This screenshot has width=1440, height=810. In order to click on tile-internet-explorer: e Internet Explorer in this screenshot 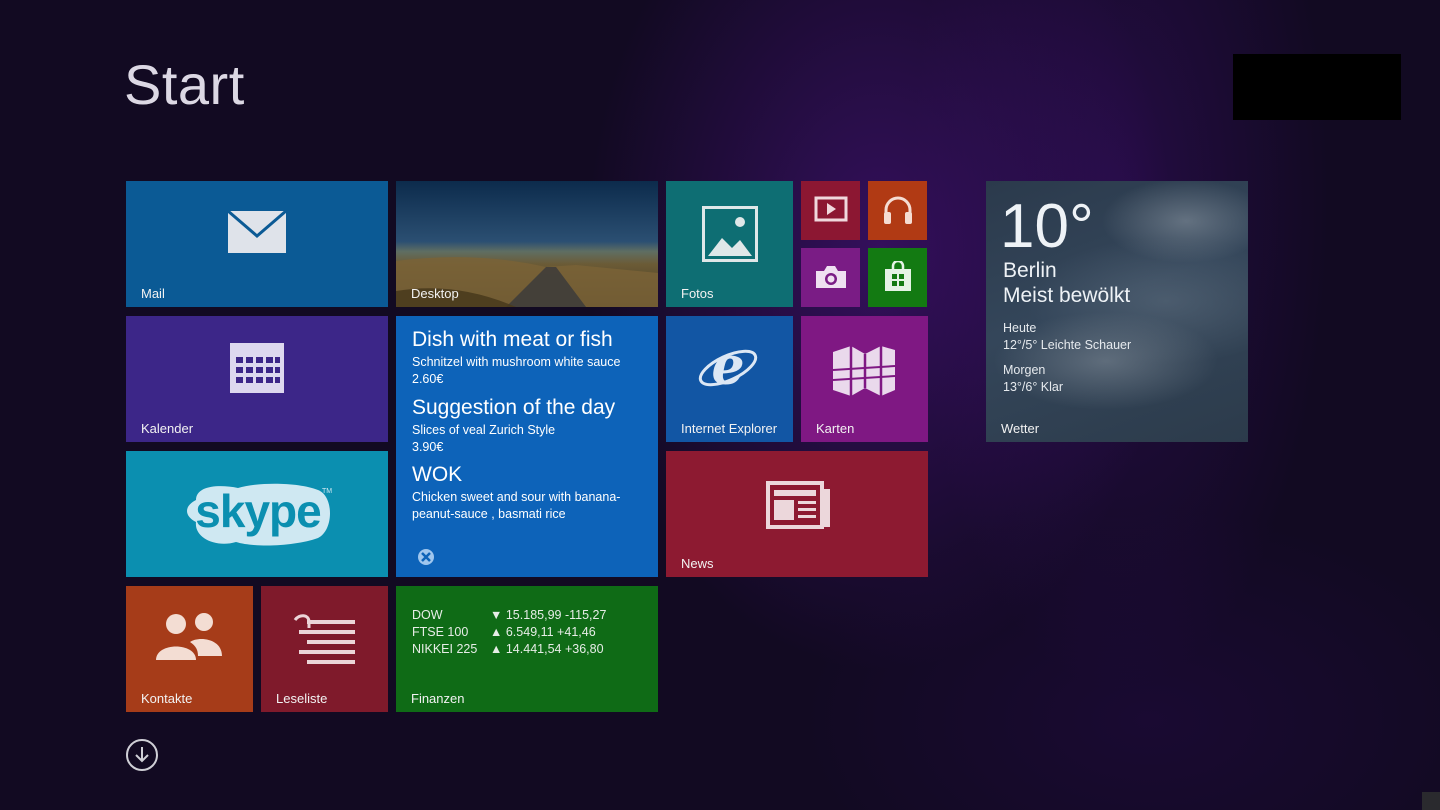, I will do `click(729, 379)`.